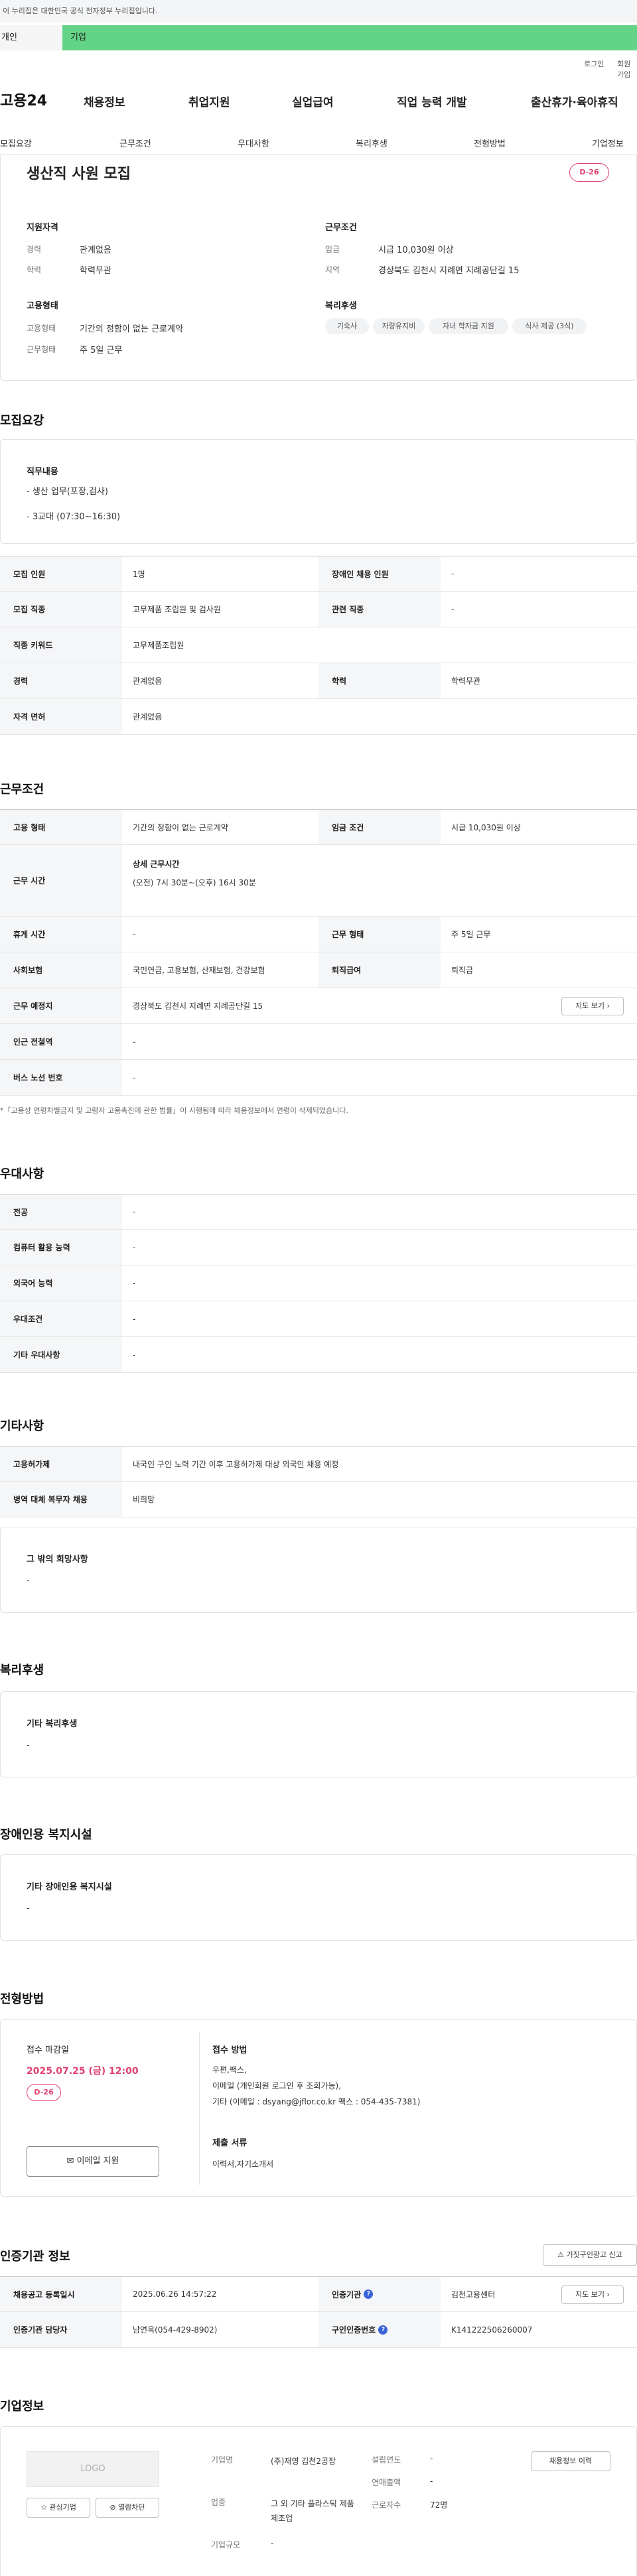 Image resolution: width=637 pixels, height=2576 pixels. I want to click on emp-label: 근무형태, so click(41, 350).